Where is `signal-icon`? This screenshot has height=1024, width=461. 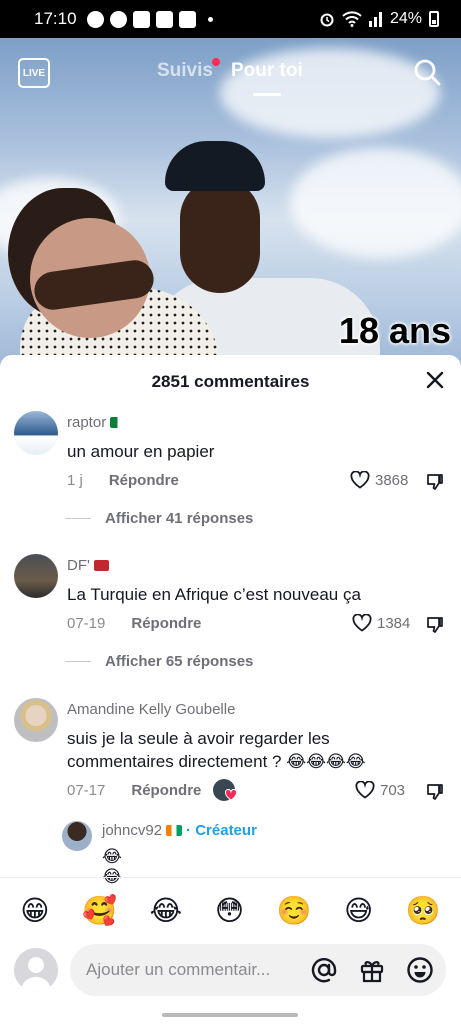 signal-icon is located at coordinates (375, 19).